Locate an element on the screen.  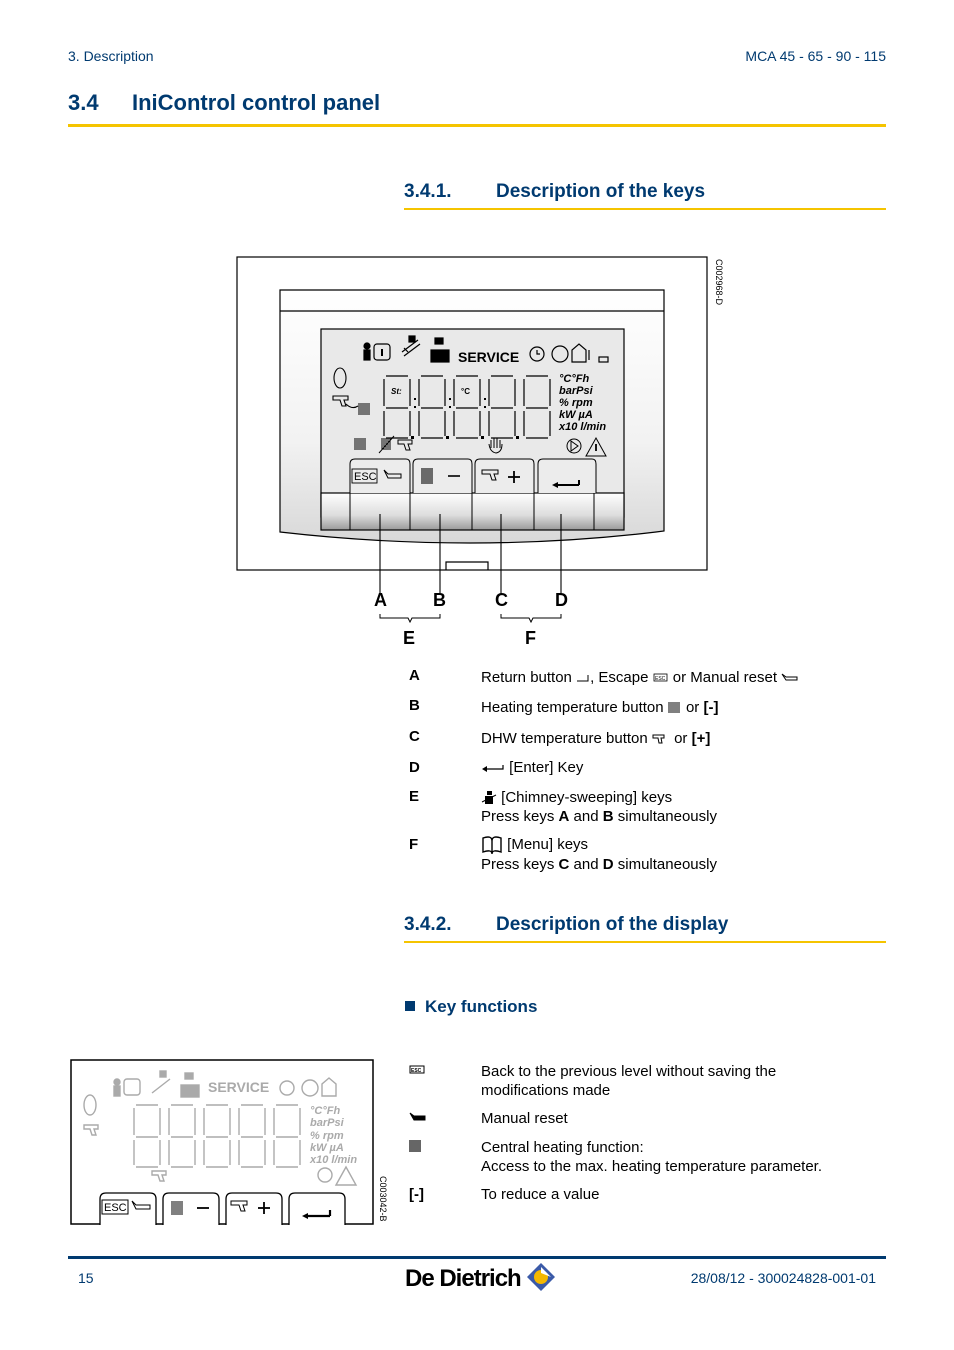
lcd-unit-power: kW µA is located at coordinates (576, 415).